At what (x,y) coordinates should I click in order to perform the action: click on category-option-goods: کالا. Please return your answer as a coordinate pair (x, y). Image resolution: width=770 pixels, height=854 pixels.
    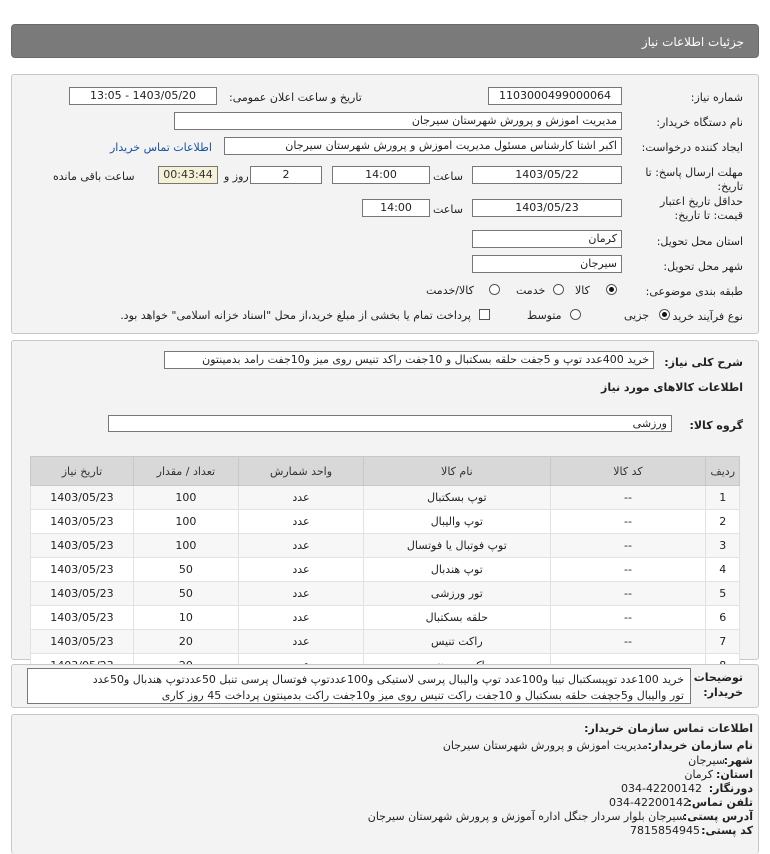
    Looking at the image, I should click on (582, 290).